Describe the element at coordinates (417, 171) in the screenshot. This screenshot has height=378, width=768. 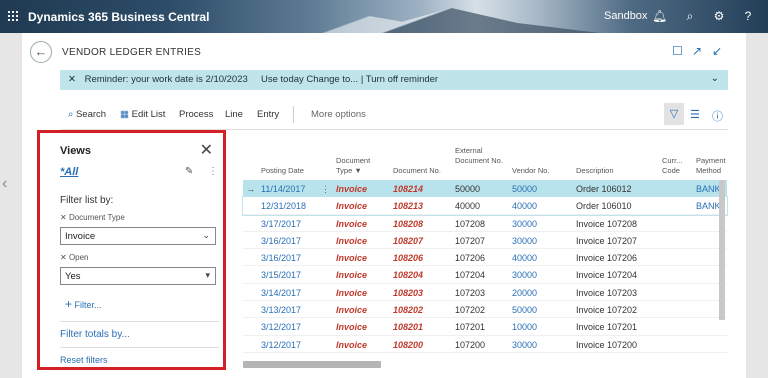
I see `column-header-document-no: Document No.` at that location.